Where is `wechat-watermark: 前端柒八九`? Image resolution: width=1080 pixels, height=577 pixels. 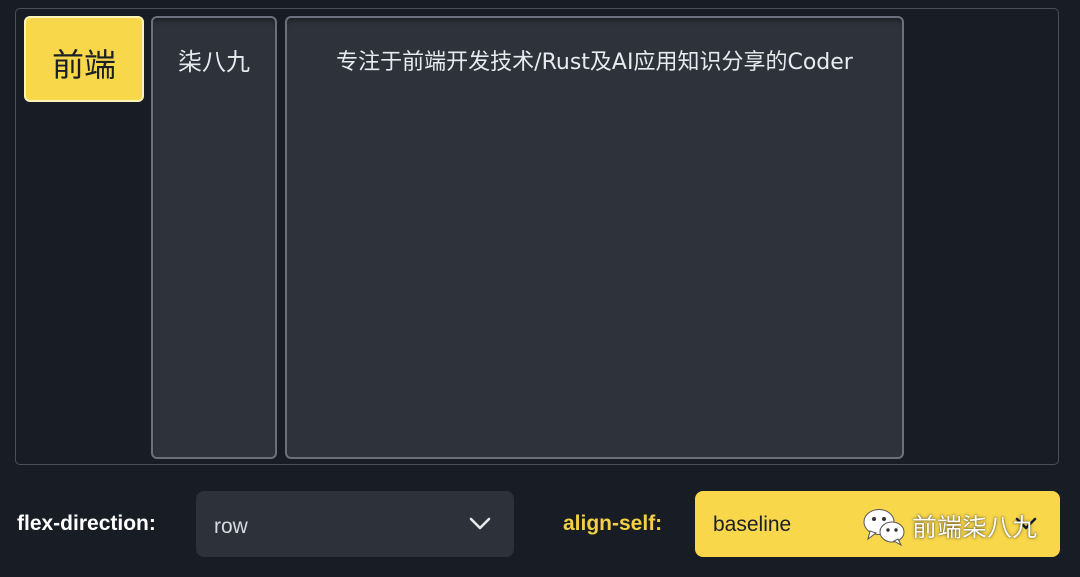 wechat-watermark: 前端柒八九 is located at coordinates (949, 526).